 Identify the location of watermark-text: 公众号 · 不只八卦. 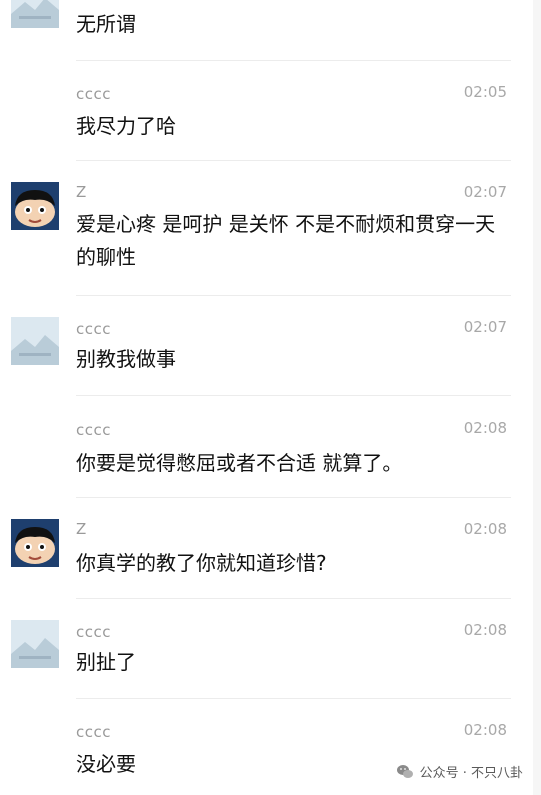
(471, 773).